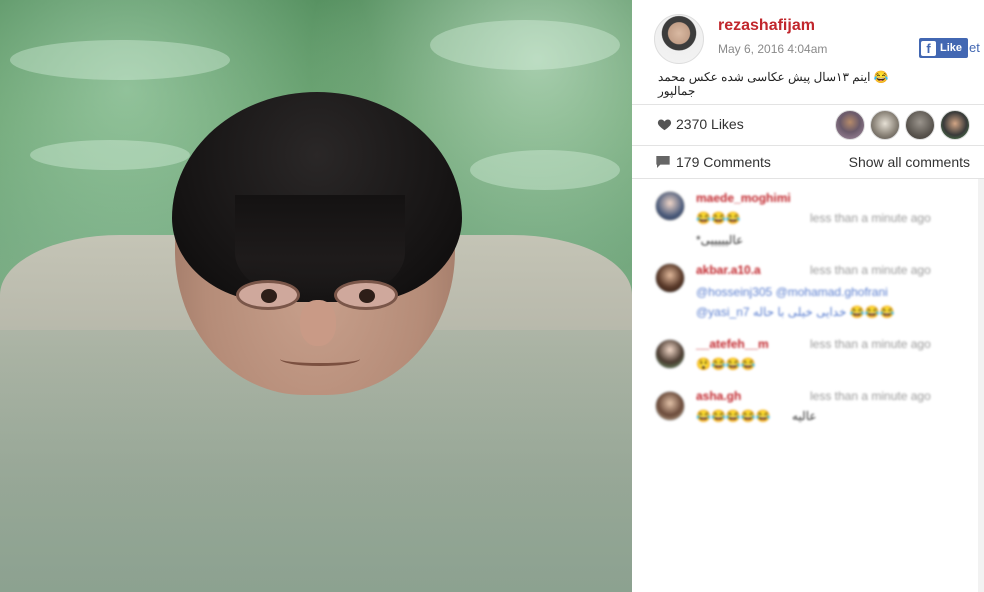 Image resolution: width=984 pixels, height=592 pixels. I want to click on comment-text: @yasi_n7 خدایی خیلی با حاله 😂😂😂, so click(795, 312).